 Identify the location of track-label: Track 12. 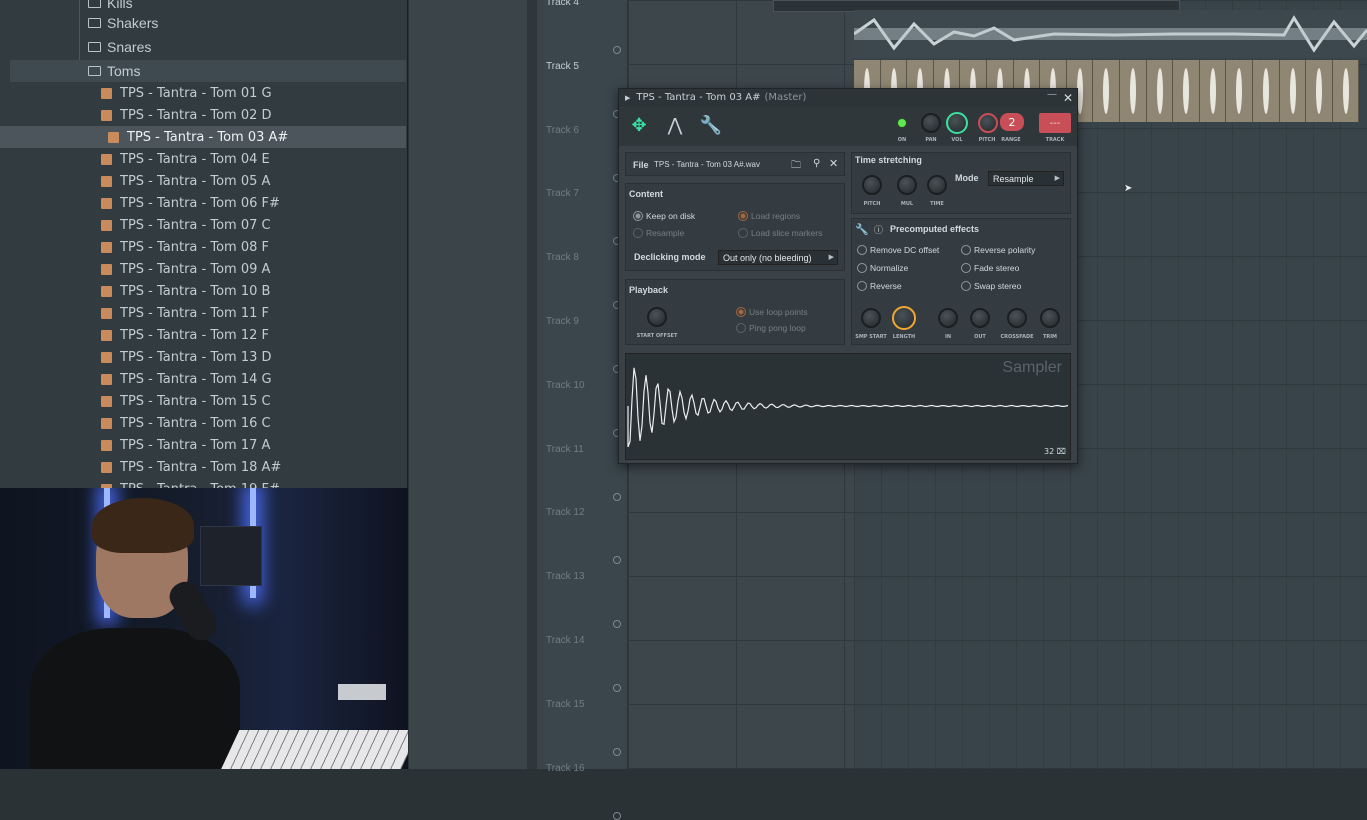
(565, 512).